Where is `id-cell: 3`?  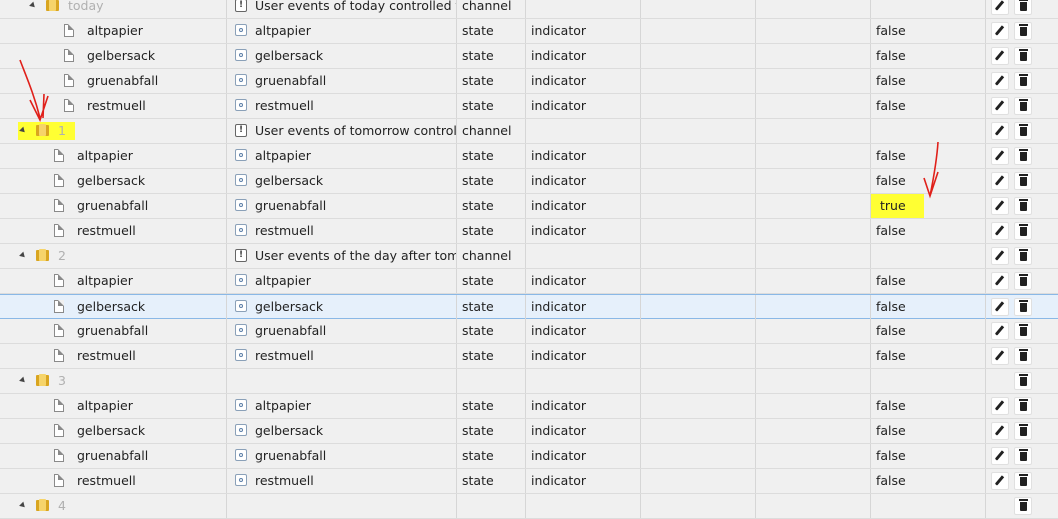
id-cell: 3 is located at coordinates (113, 381).